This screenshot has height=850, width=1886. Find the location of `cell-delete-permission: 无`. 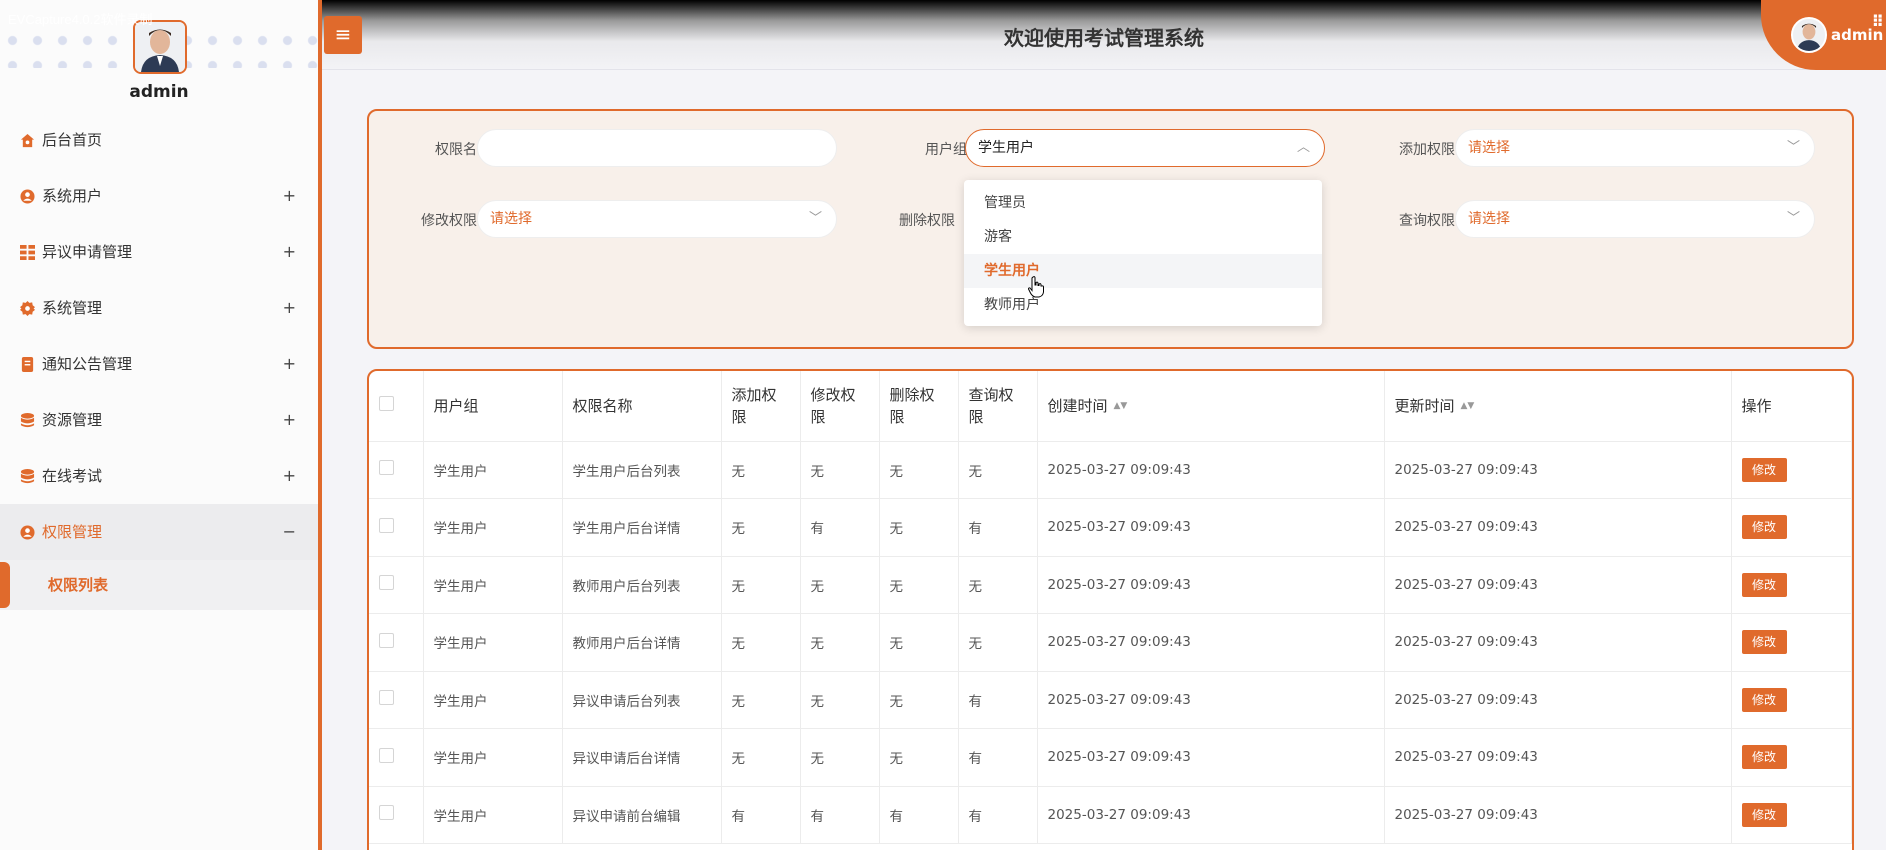

cell-delete-permission: 无 is located at coordinates (919, 527).